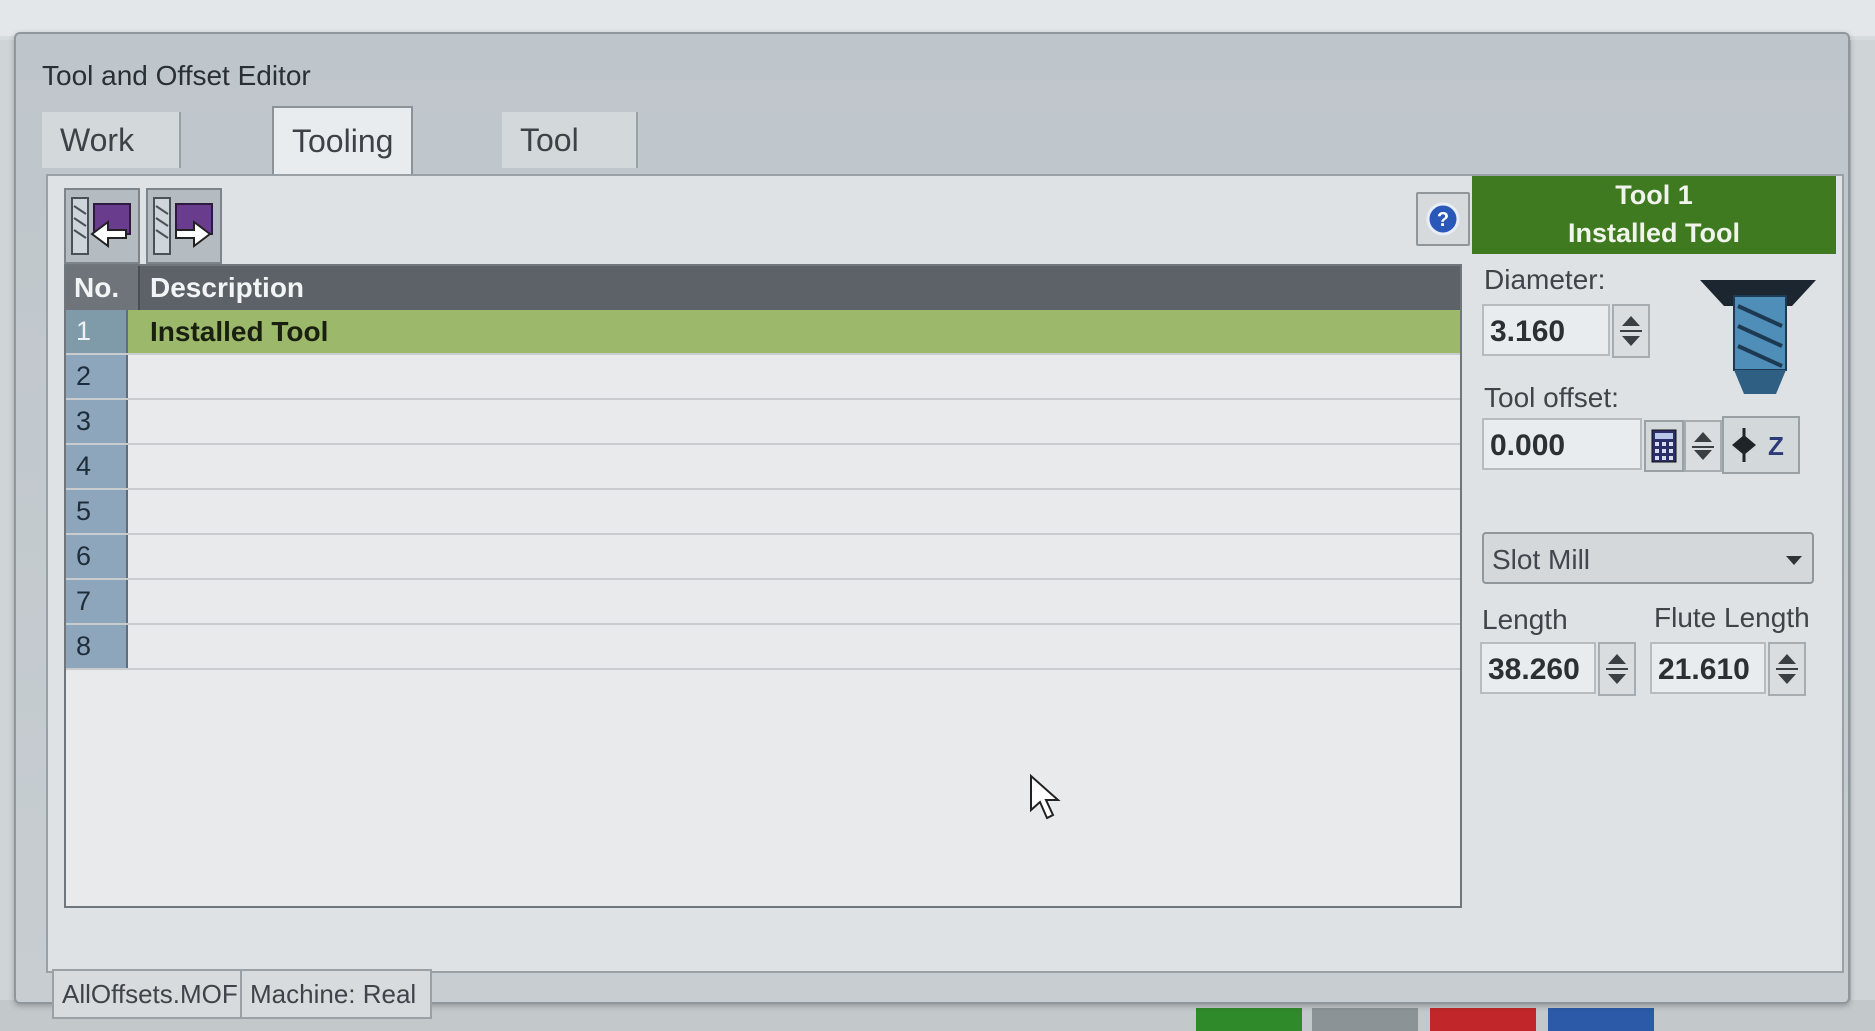  What do you see at coordinates (570, 163) in the screenshot?
I see `tab-tool-library: Tool Library` at bounding box center [570, 163].